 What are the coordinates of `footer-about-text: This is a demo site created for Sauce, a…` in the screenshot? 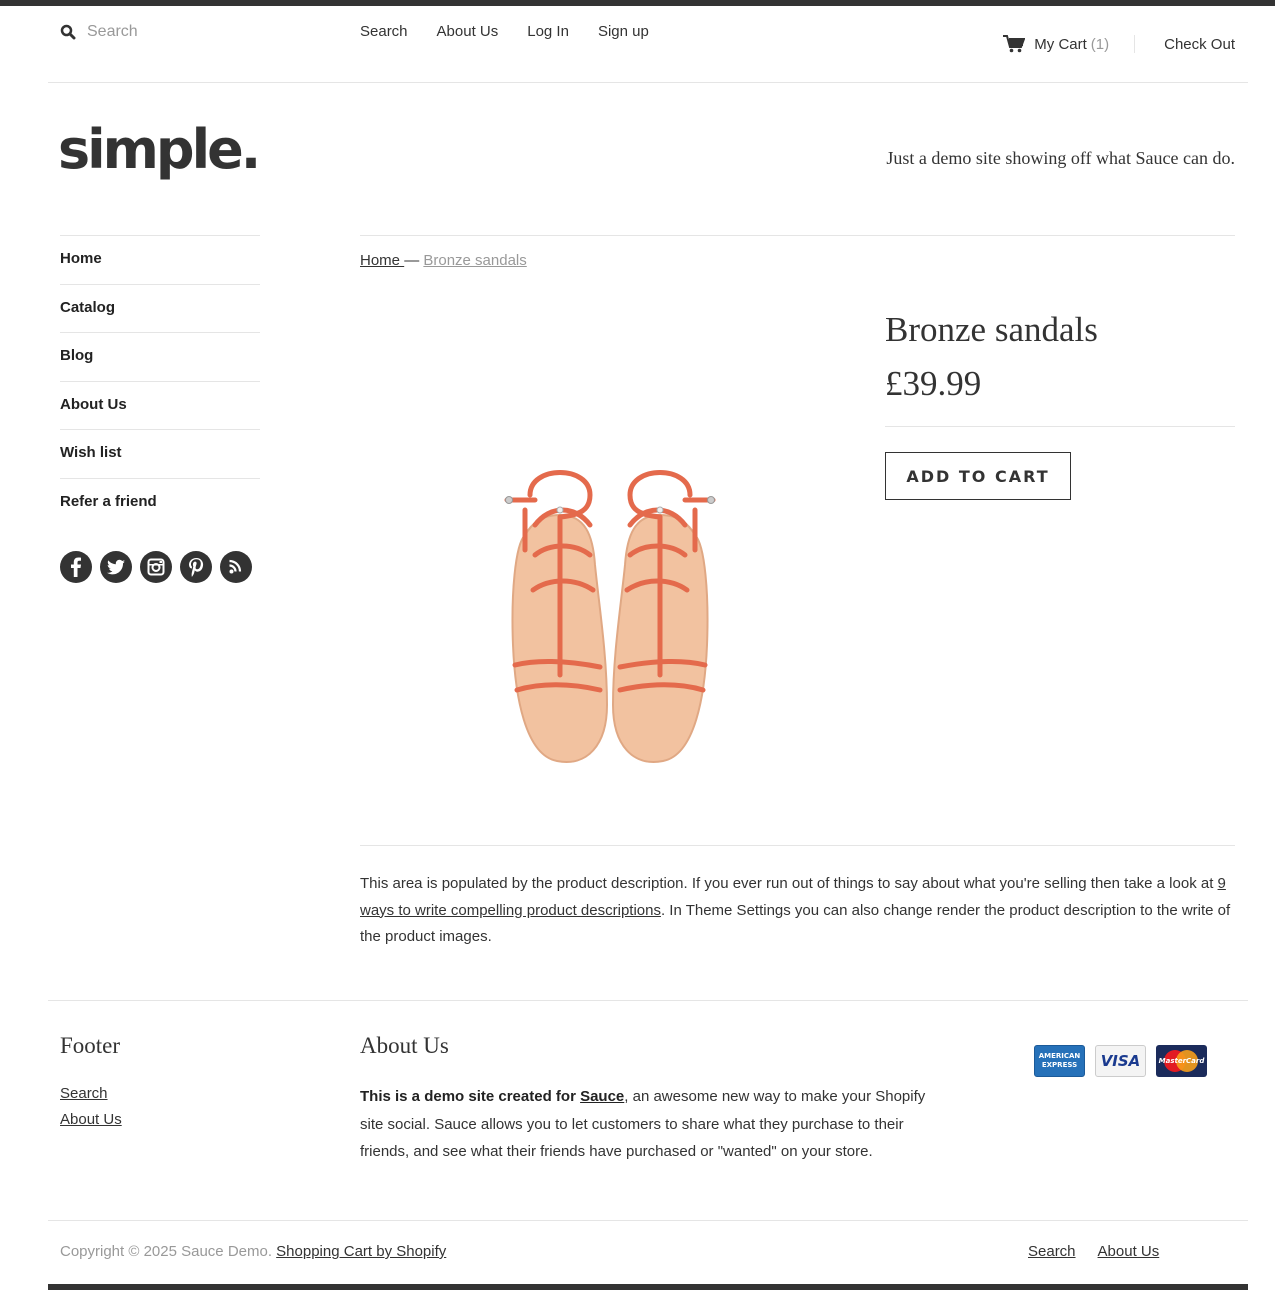 It's located at (650, 1124).